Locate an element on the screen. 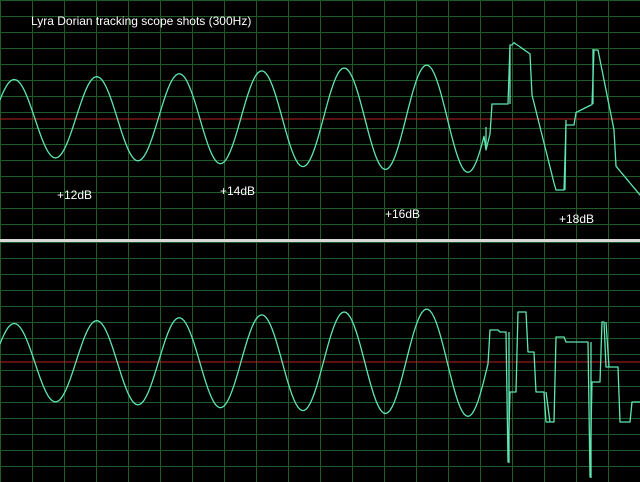 The height and width of the screenshot is (482, 640). gain-label-14db: +14dB is located at coordinates (238, 191).